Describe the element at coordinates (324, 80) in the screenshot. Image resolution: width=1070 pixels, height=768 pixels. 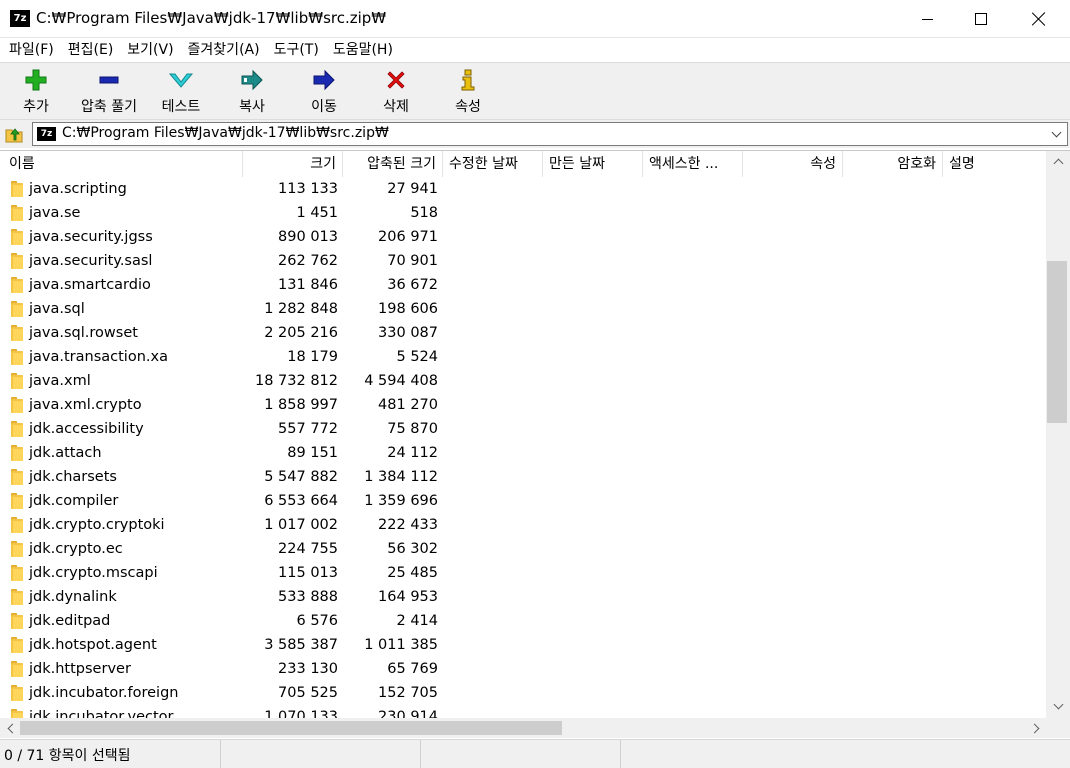
I see `move-arrow-icon` at that location.